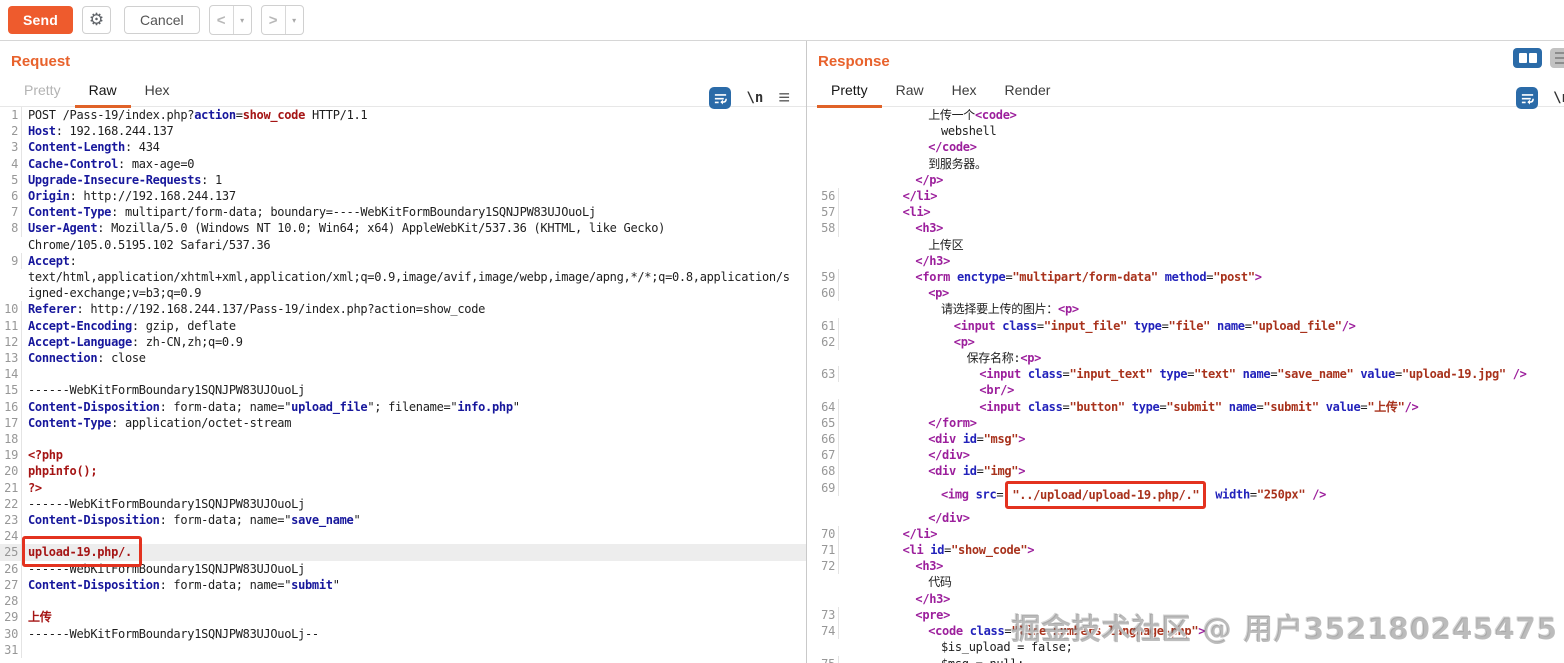 The width and height of the screenshot is (1564, 663). What do you see at coordinates (949, 455) in the screenshot?
I see `line-content: </div>` at bounding box center [949, 455].